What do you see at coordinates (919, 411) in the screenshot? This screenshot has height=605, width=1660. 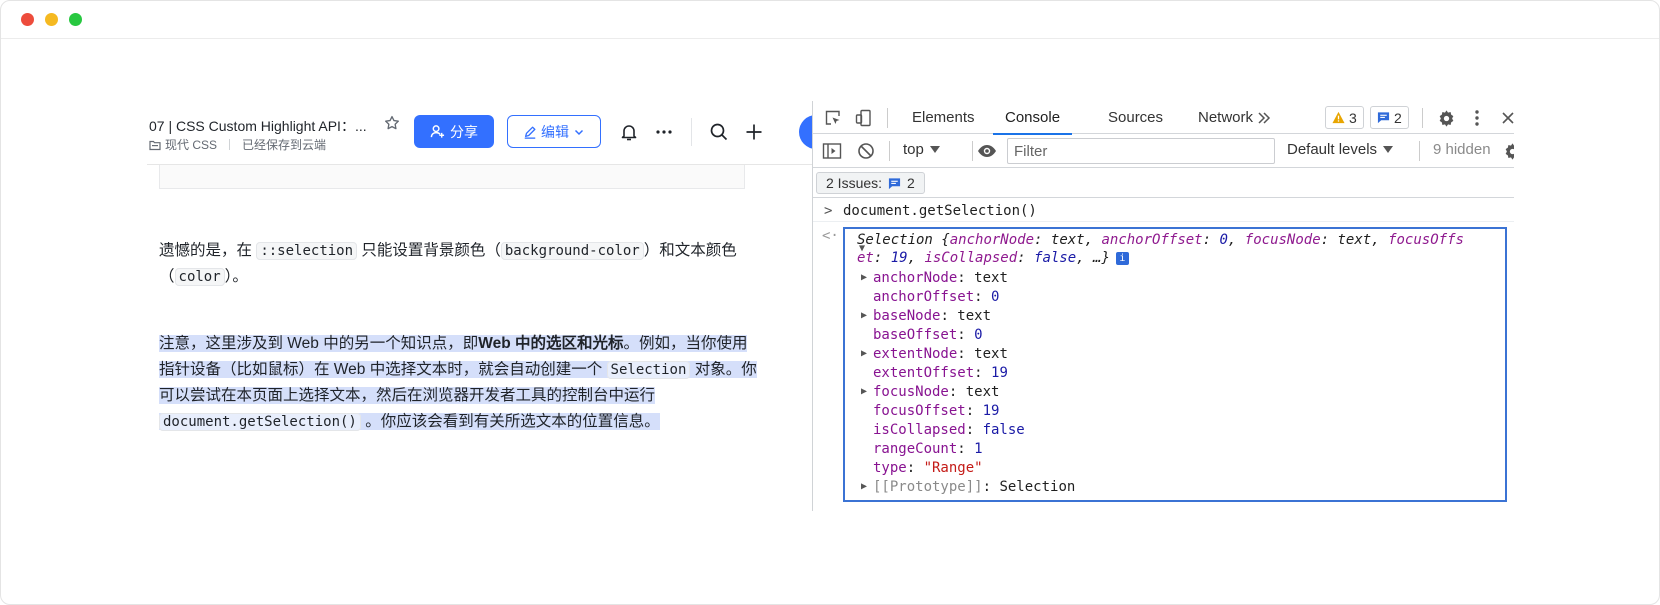 I see `property-key: focusOffset` at bounding box center [919, 411].